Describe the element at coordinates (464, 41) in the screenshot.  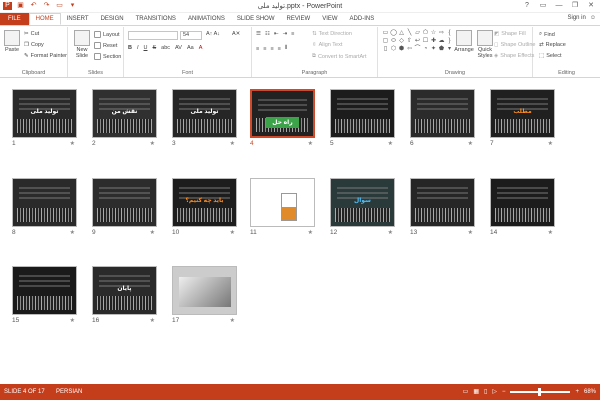
I see `arrange-button: Arrange` at that location.